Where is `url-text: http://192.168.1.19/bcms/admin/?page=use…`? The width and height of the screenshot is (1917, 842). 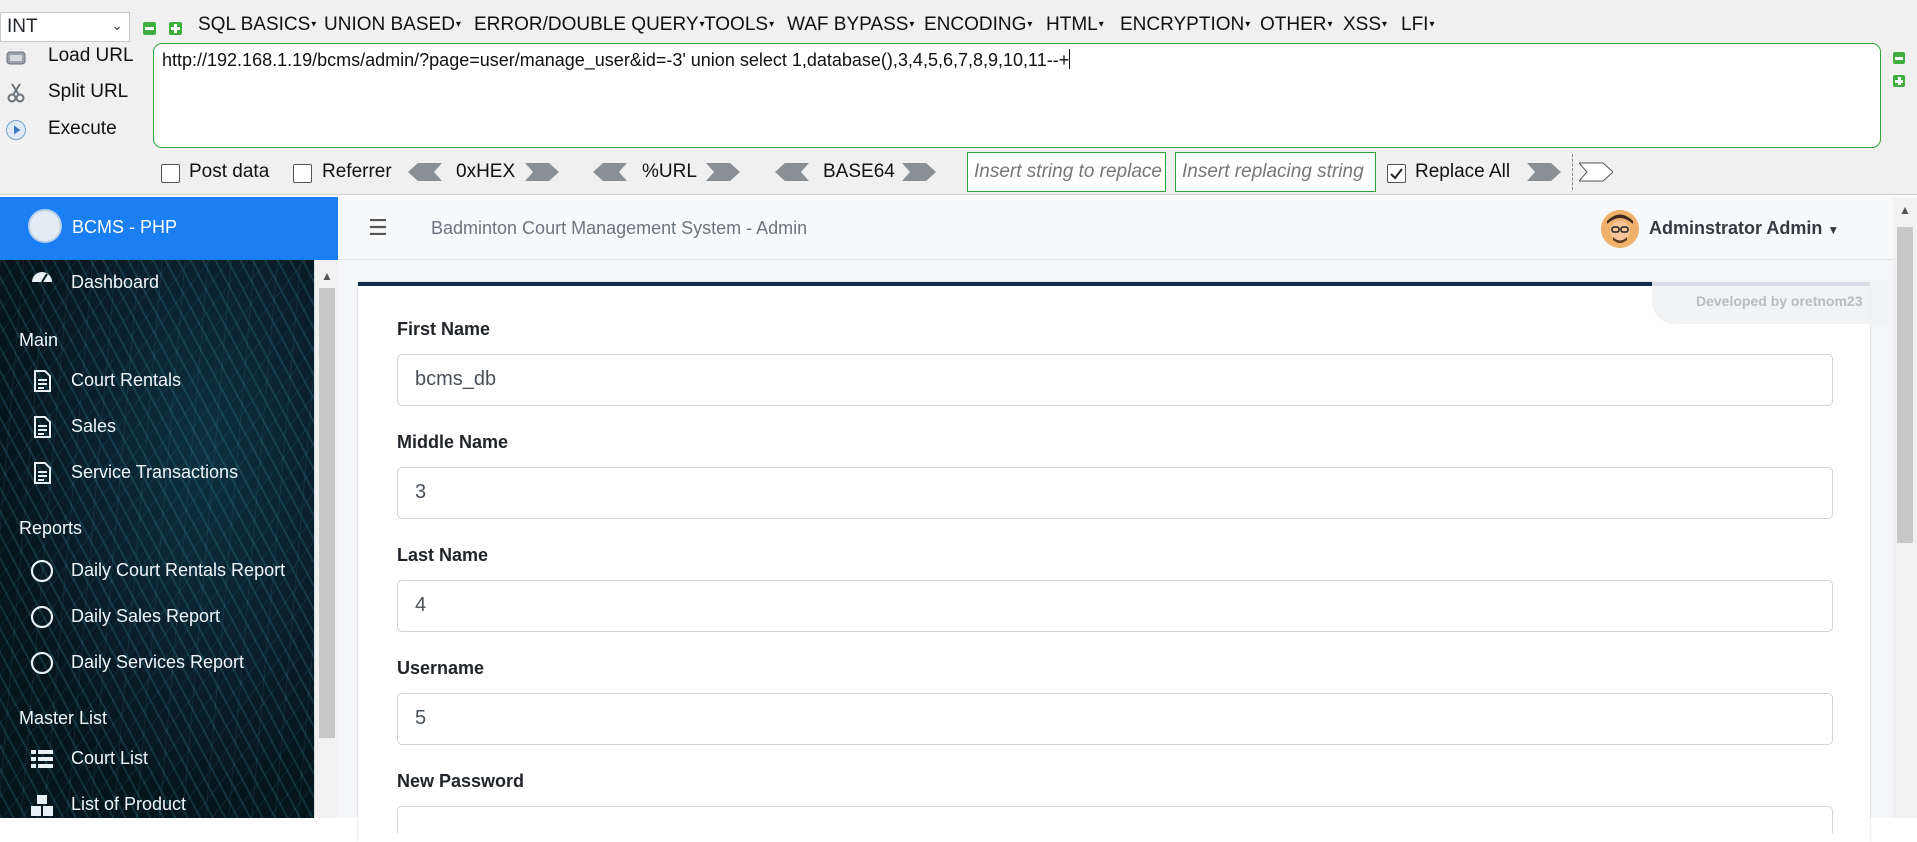 url-text: http://192.168.1.19/bcms/admin/?page=use… is located at coordinates (616, 60).